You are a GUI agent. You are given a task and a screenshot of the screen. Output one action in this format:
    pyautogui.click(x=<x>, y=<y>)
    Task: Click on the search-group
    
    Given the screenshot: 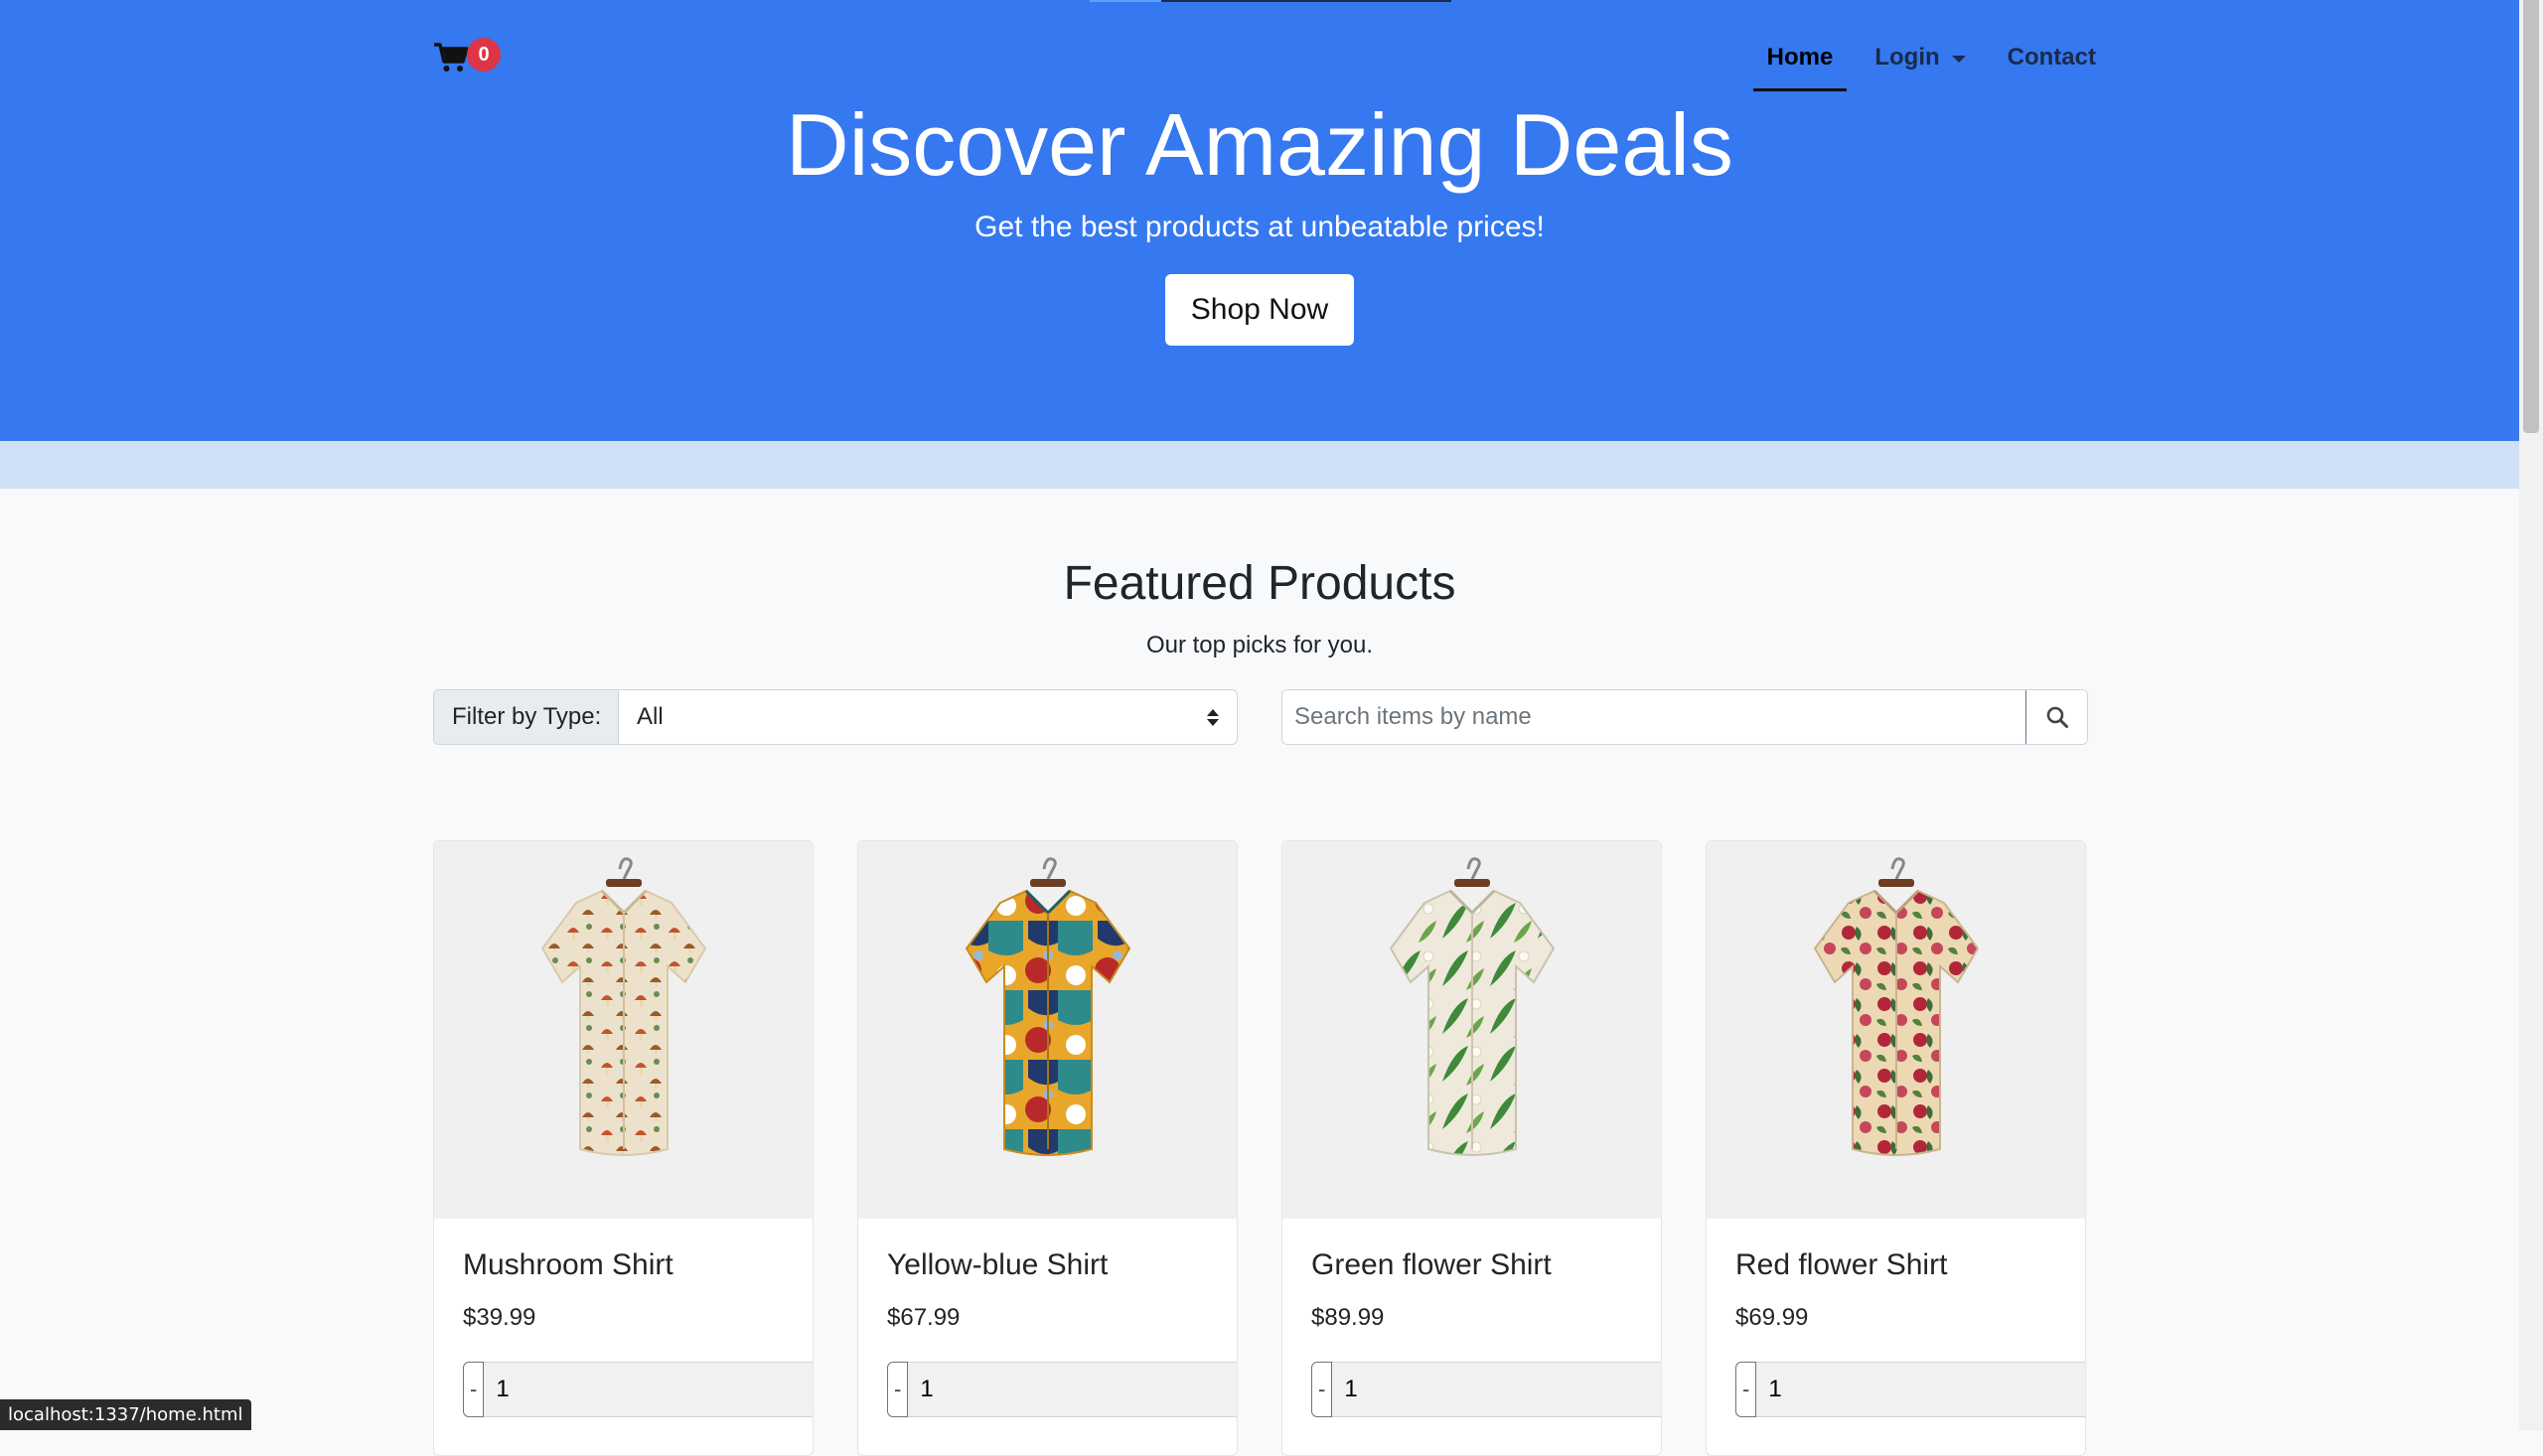 What is the action you would take?
    pyautogui.click(x=1684, y=717)
    